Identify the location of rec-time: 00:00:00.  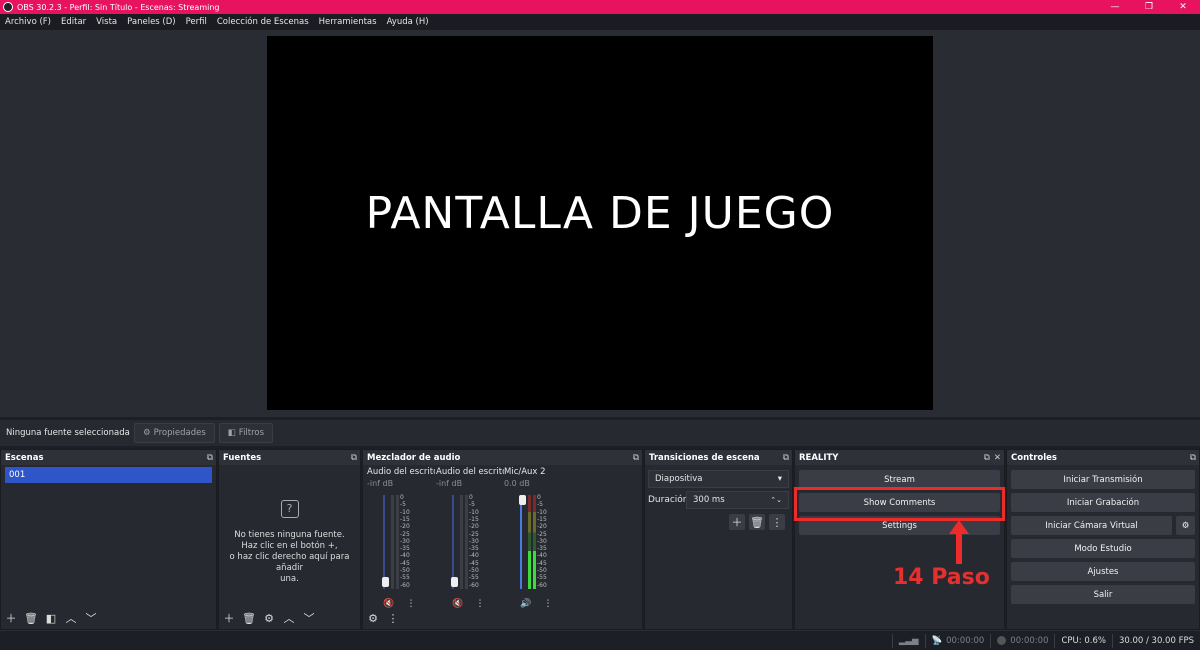
(1029, 640).